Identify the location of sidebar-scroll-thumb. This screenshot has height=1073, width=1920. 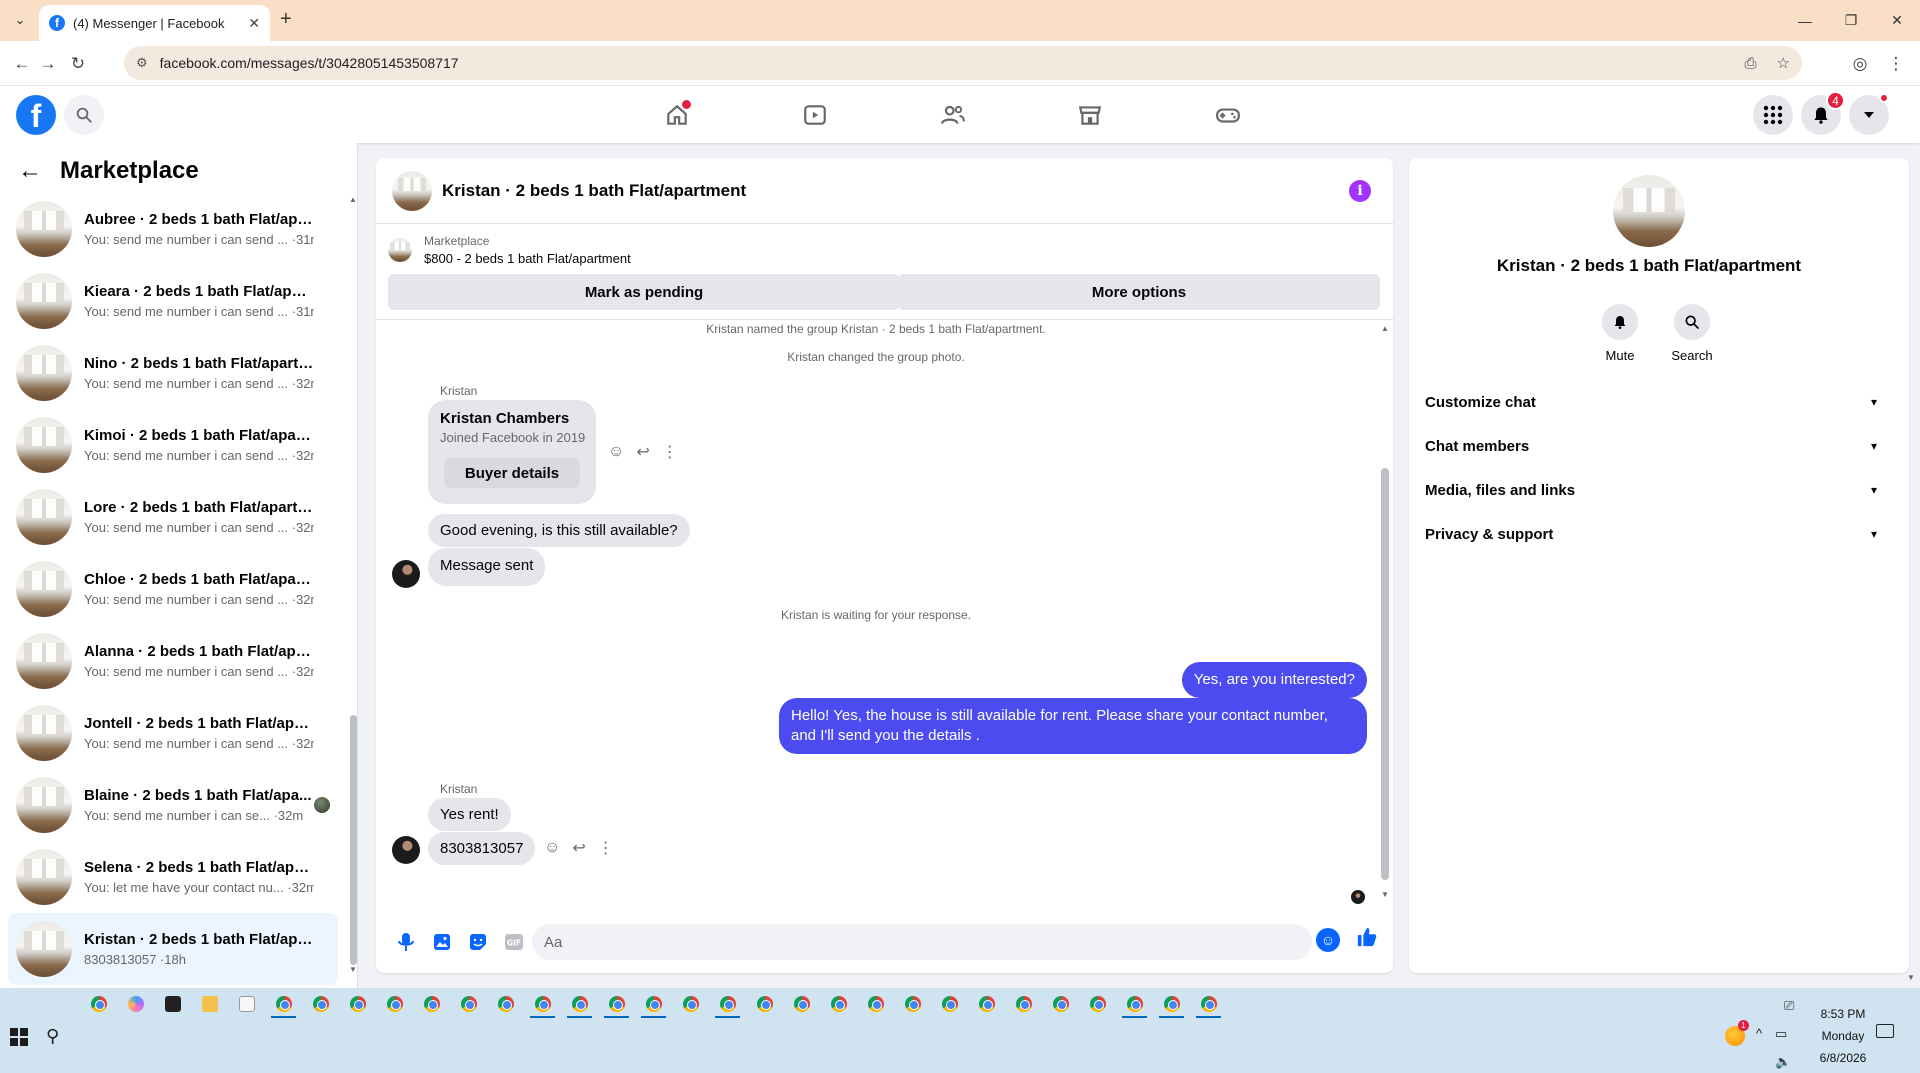
(353, 840).